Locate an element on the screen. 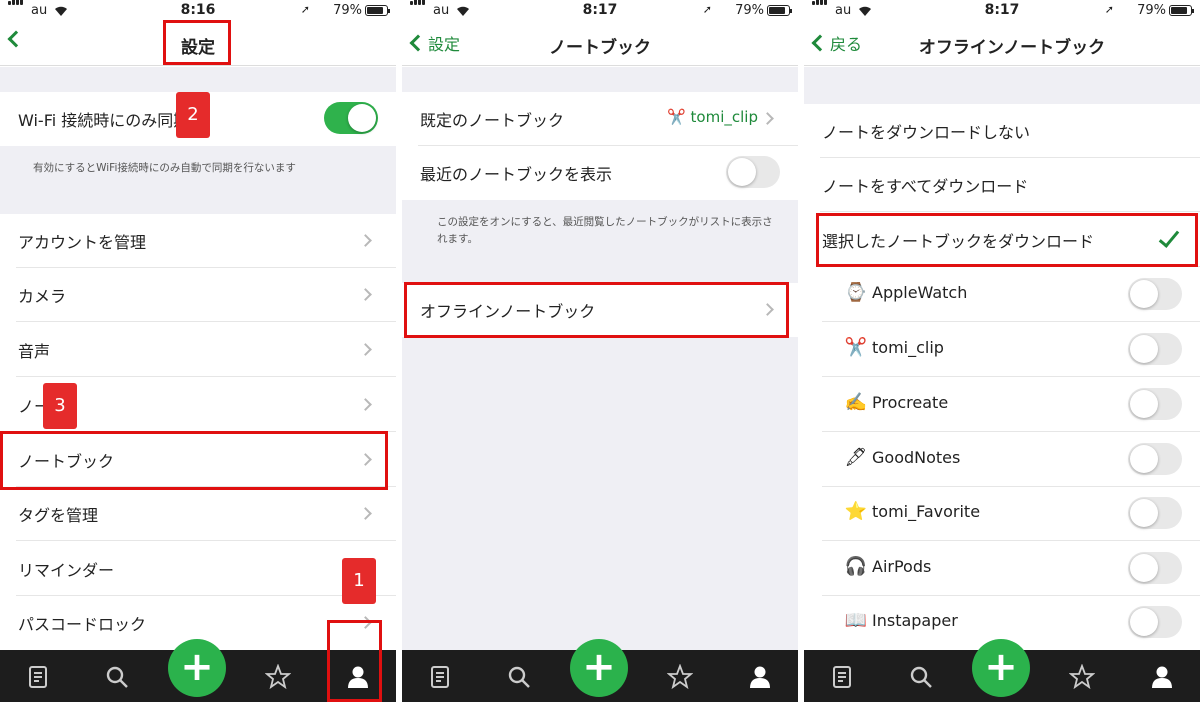 Image resolution: width=1200 pixels, height=702 pixels. settings-item-reminder: リマインダー is located at coordinates (198, 569).